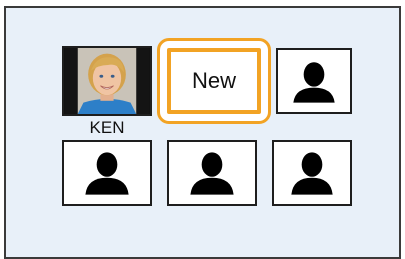 The width and height of the screenshot is (405, 259). Describe the element at coordinates (107, 127) in the screenshot. I see `registered-face-name: KEN` at that location.